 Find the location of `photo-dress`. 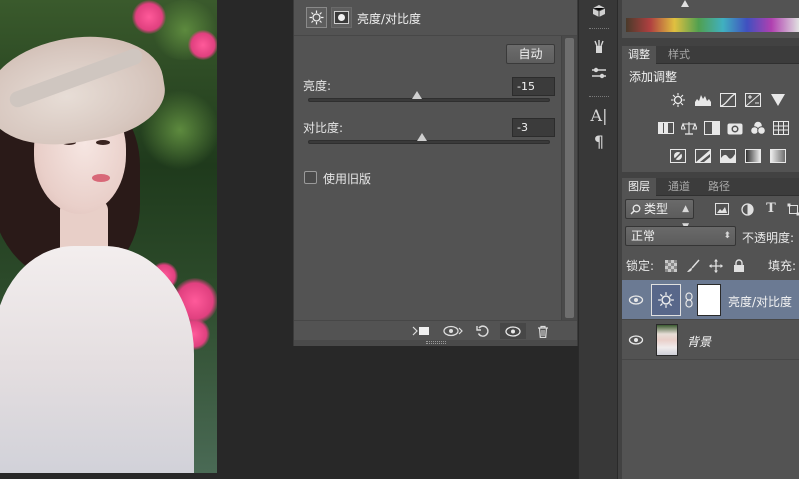

photo-dress is located at coordinates (97, 359).